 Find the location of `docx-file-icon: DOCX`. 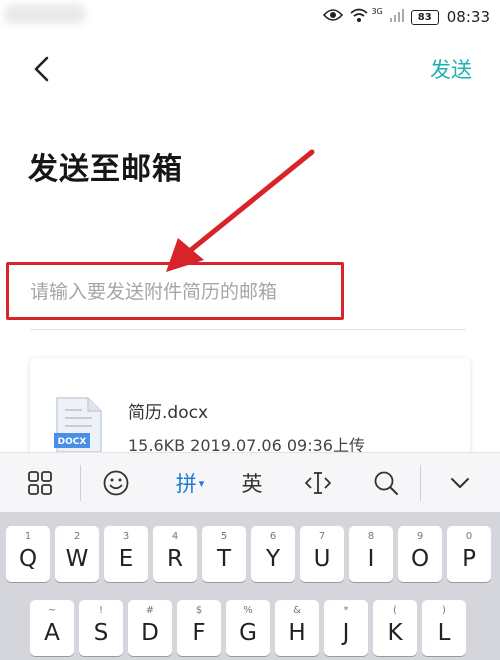

docx-file-icon: DOCX is located at coordinates (78, 425).